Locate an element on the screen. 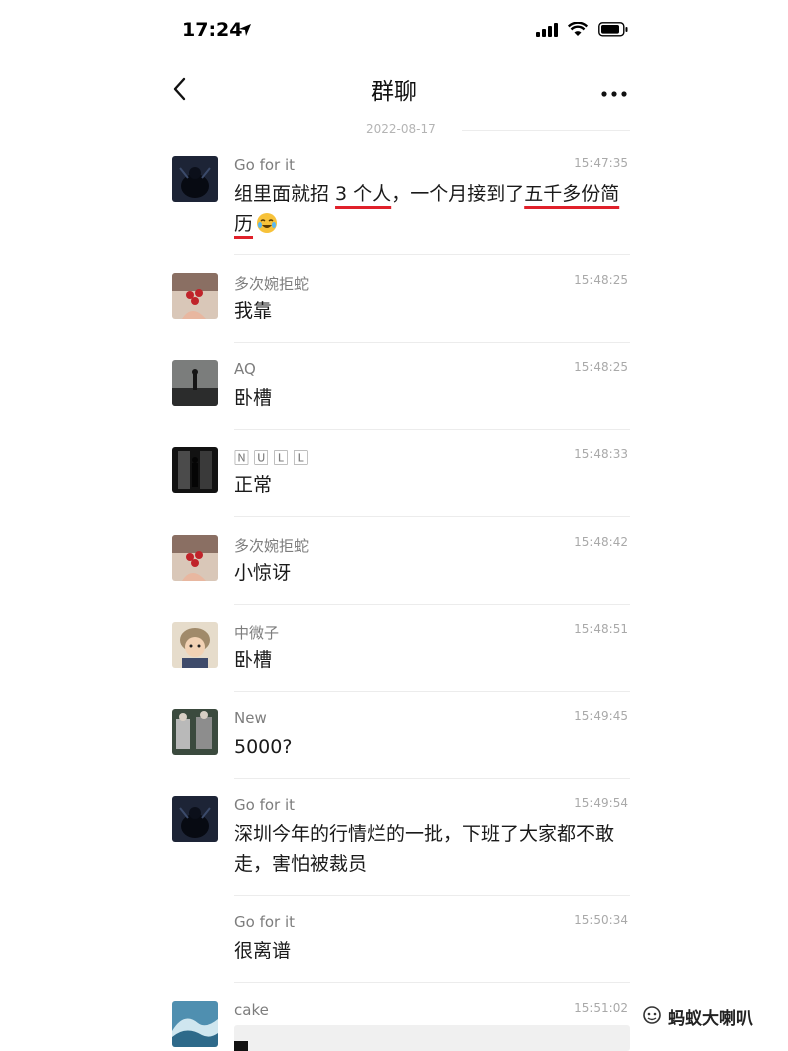 The width and height of the screenshot is (788, 1051). message-time: 15:49:45 is located at coordinates (601, 716).